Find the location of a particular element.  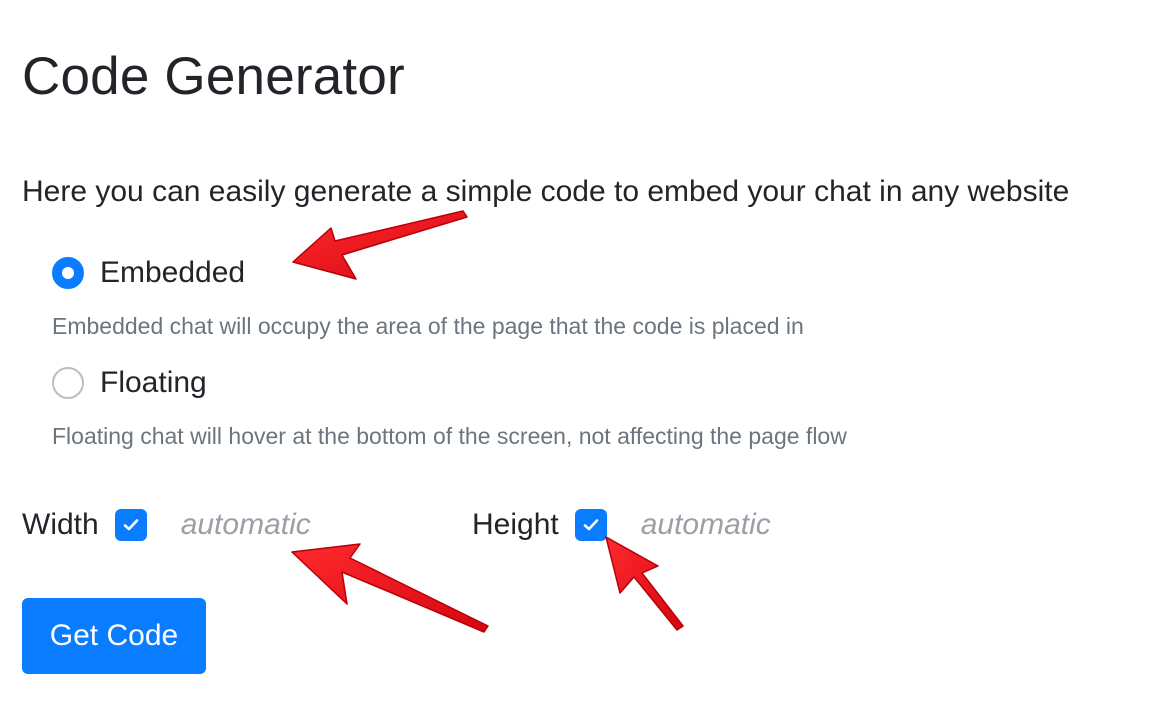

height-auto-checkbox is located at coordinates (590, 525).